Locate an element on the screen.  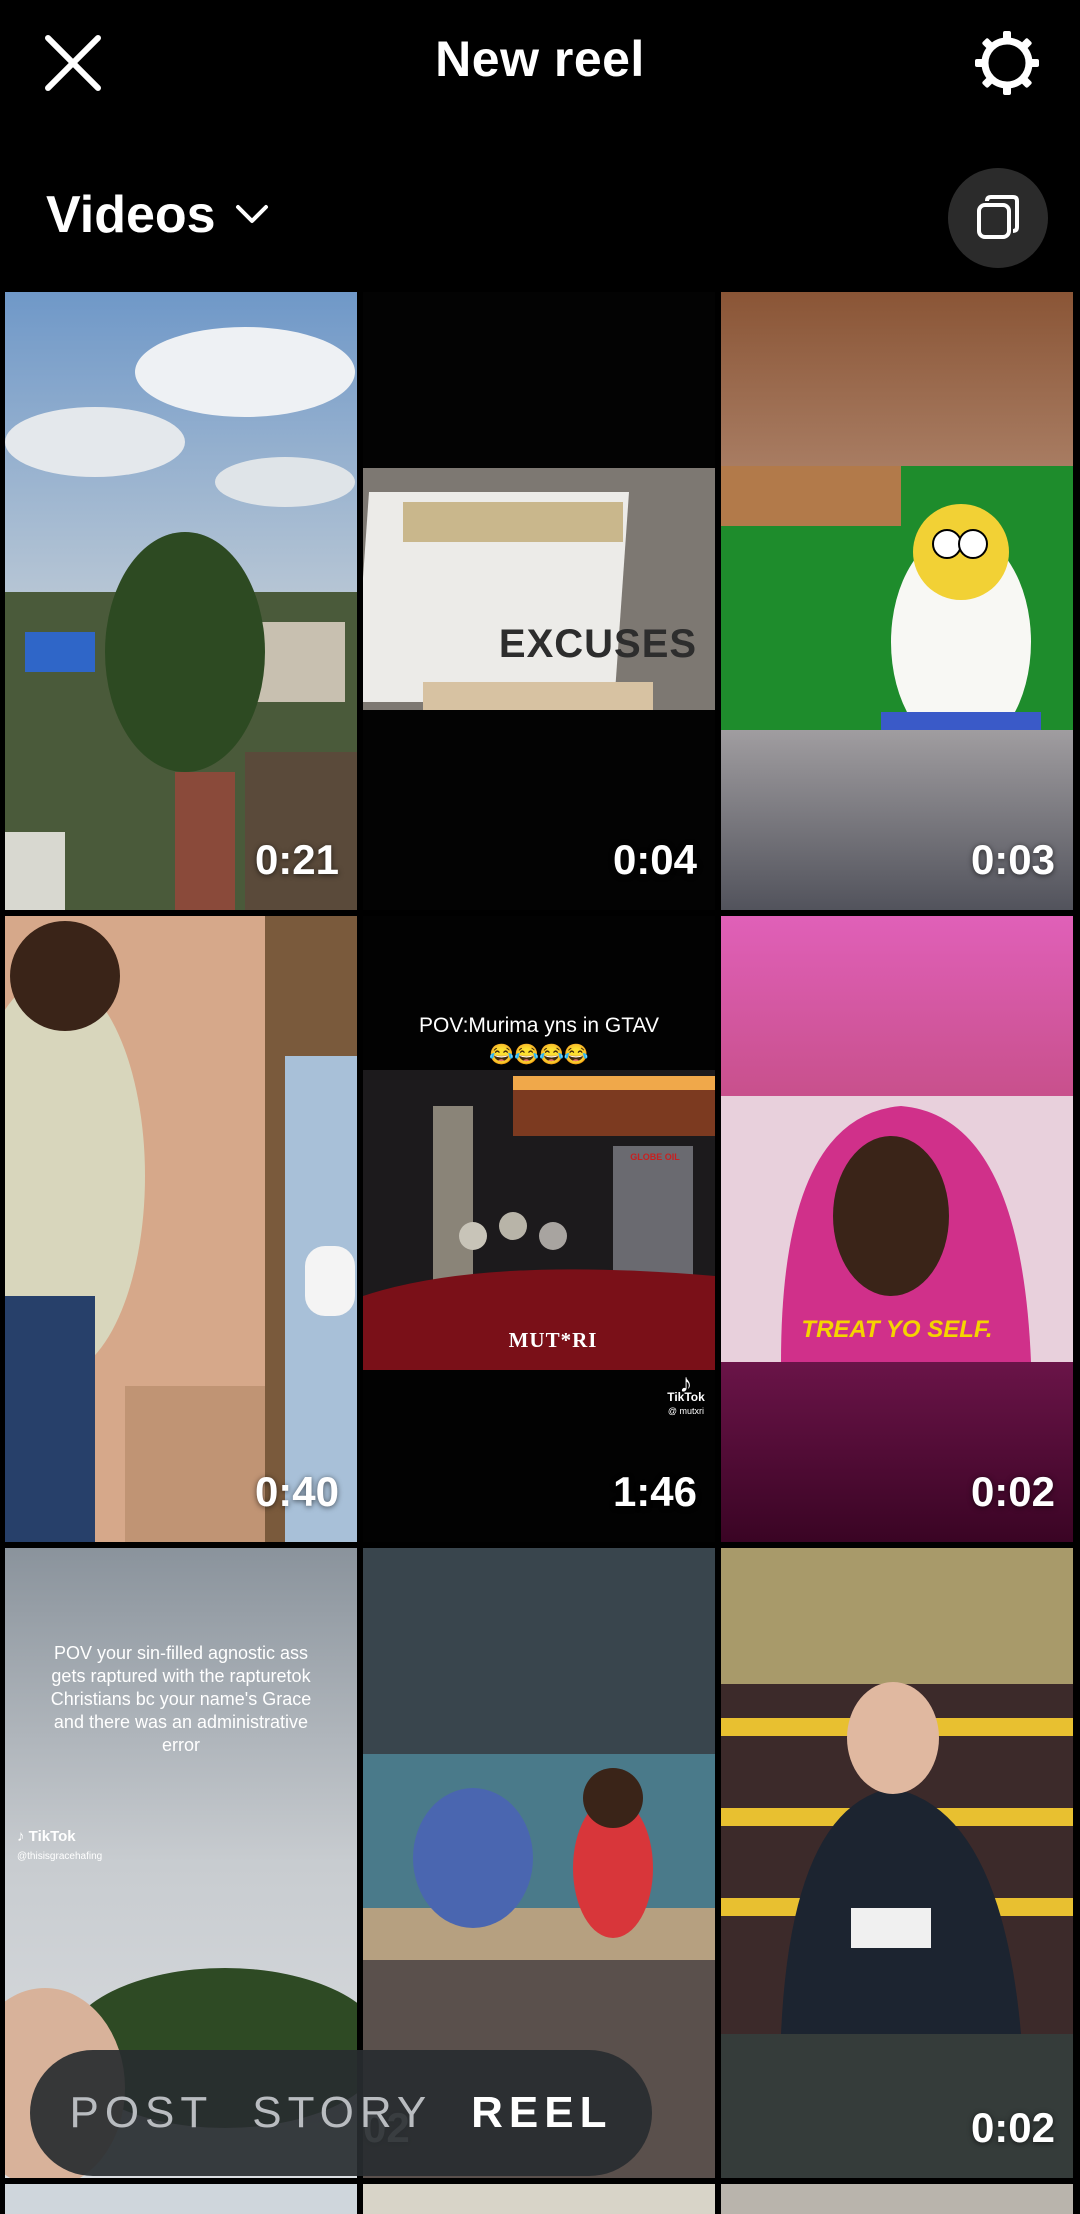
source-label: Videos is located at coordinates (131, 215).